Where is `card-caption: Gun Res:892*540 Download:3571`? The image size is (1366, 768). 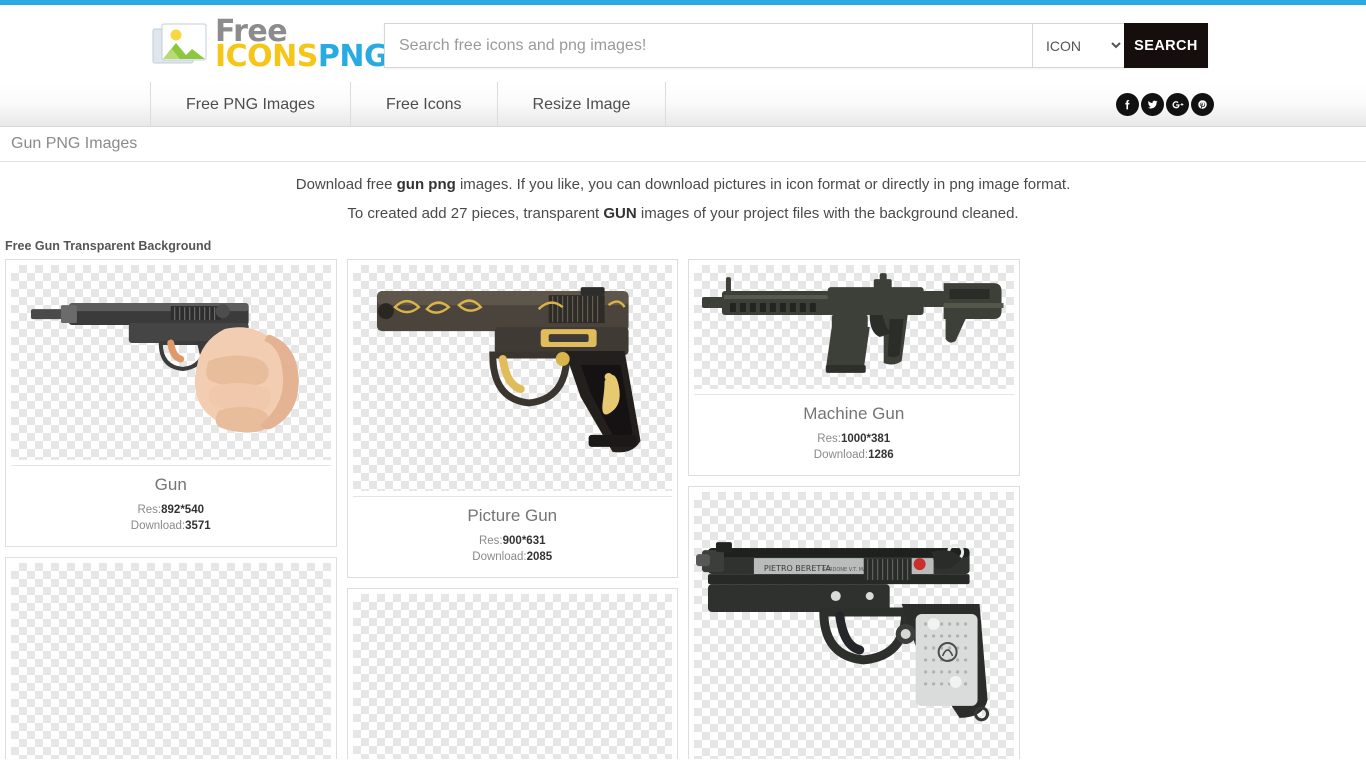
card-caption: Gun Res:892*540 Download:3571 is located at coordinates (171, 505).